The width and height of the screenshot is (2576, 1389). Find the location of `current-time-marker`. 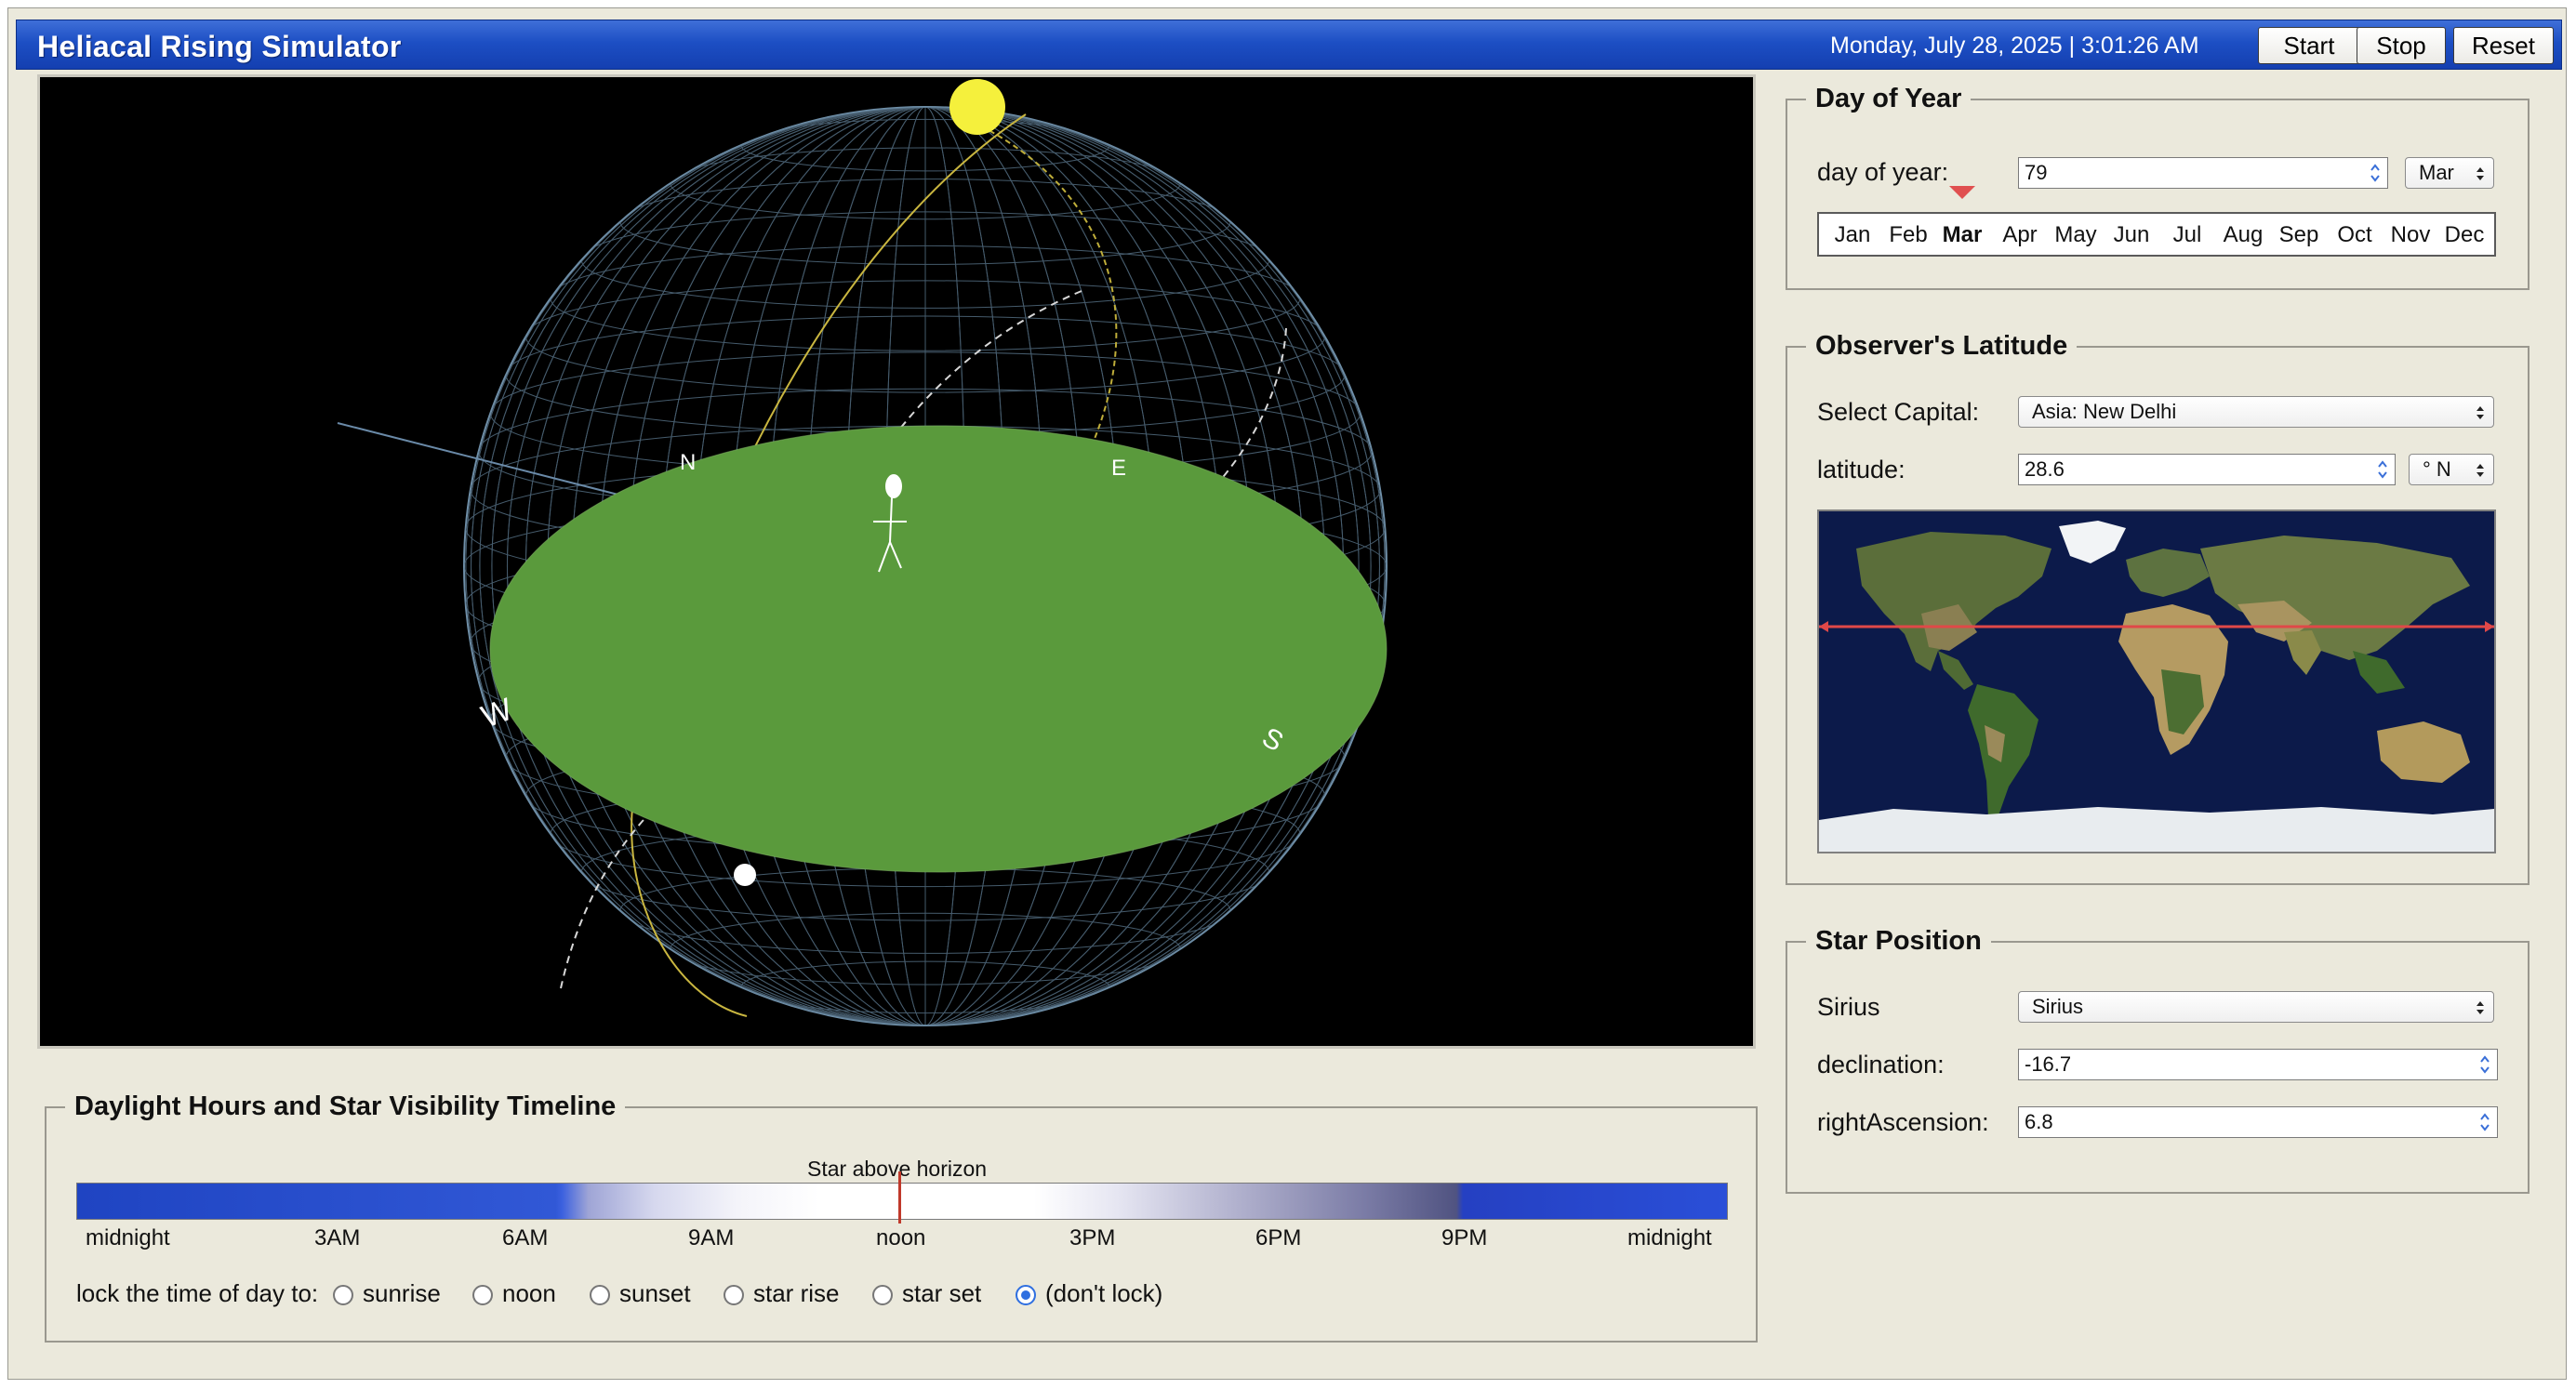

current-time-marker is located at coordinates (899, 1197).